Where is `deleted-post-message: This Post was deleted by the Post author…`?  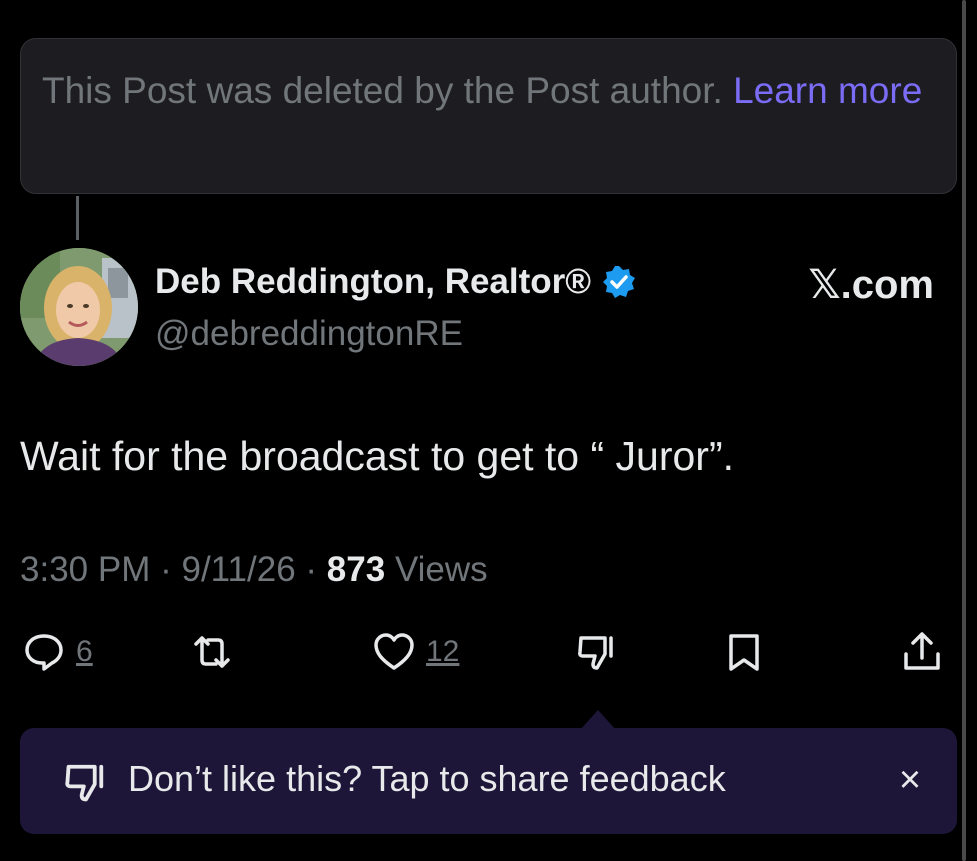
deleted-post-message: This Post was deleted by the Post author… is located at coordinates (487, 91).